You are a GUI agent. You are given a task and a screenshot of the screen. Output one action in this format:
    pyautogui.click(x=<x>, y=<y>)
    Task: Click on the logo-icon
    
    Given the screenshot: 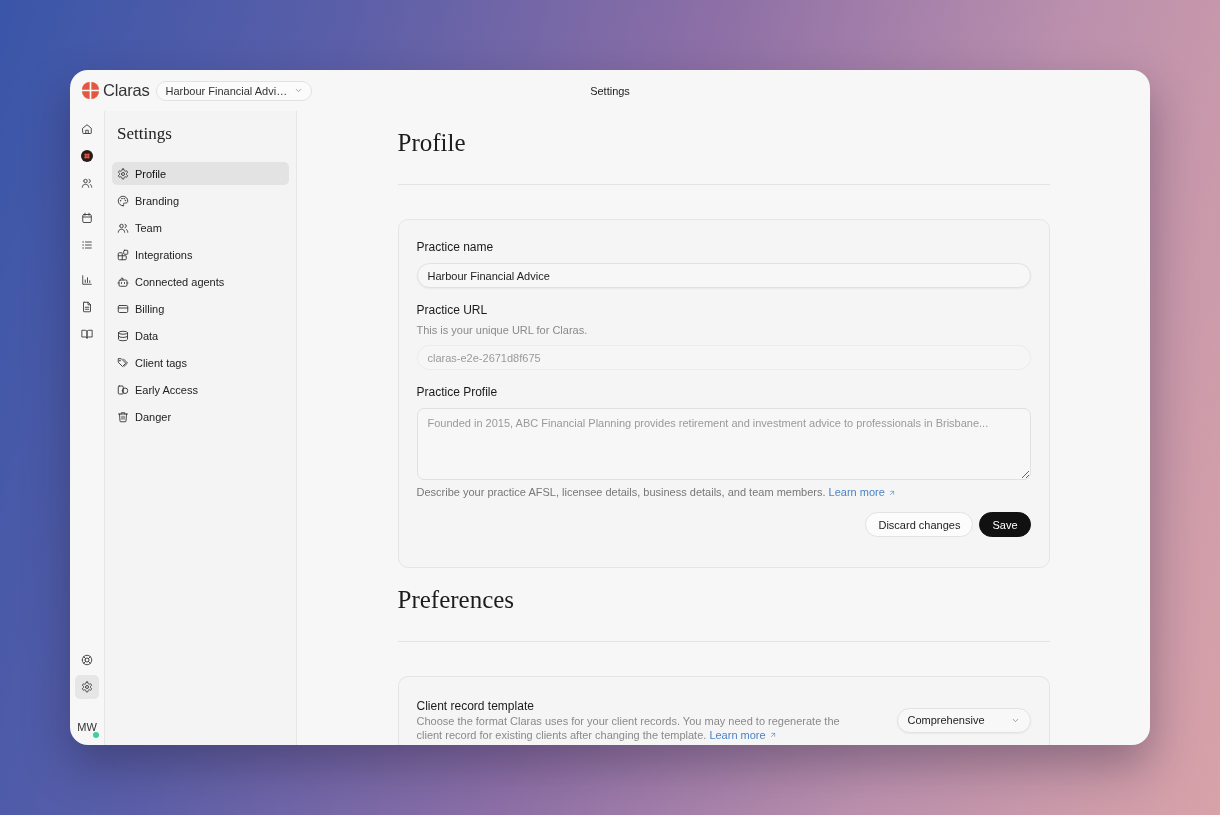 What is the action you would take?
    pyautogui.click(x=90, y=90)
    